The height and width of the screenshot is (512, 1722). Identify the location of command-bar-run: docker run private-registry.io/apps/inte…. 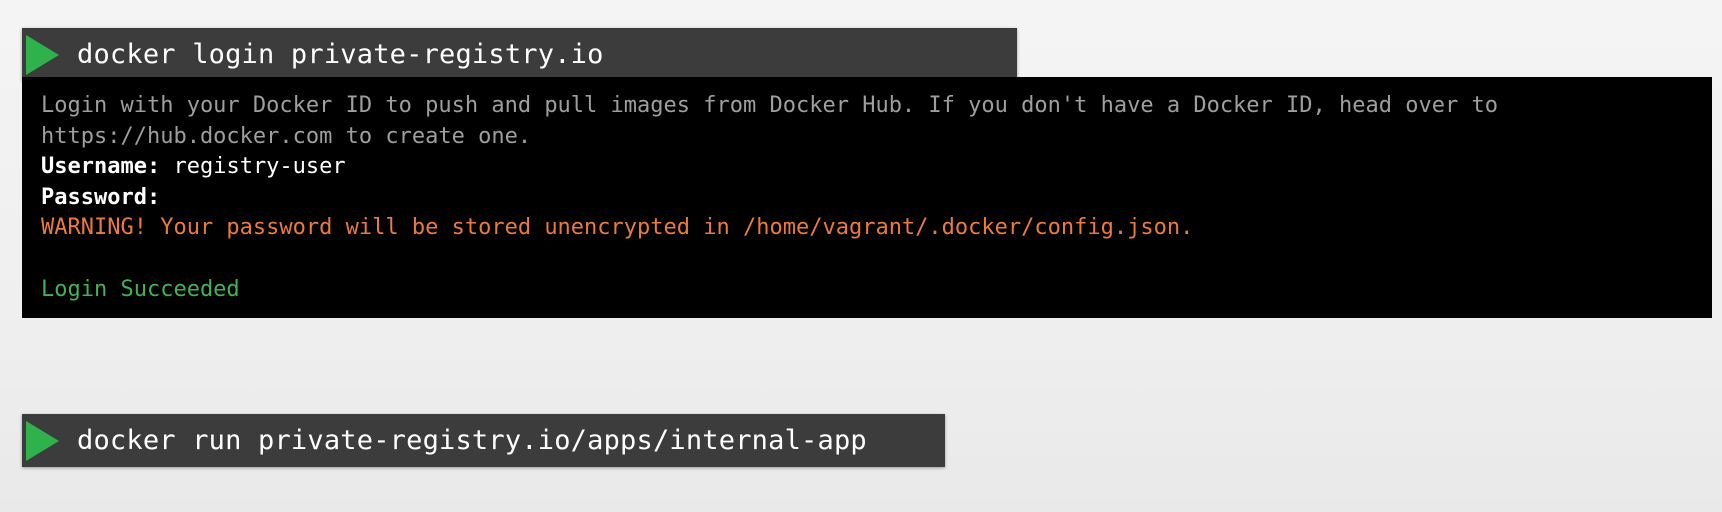
(483, 440).